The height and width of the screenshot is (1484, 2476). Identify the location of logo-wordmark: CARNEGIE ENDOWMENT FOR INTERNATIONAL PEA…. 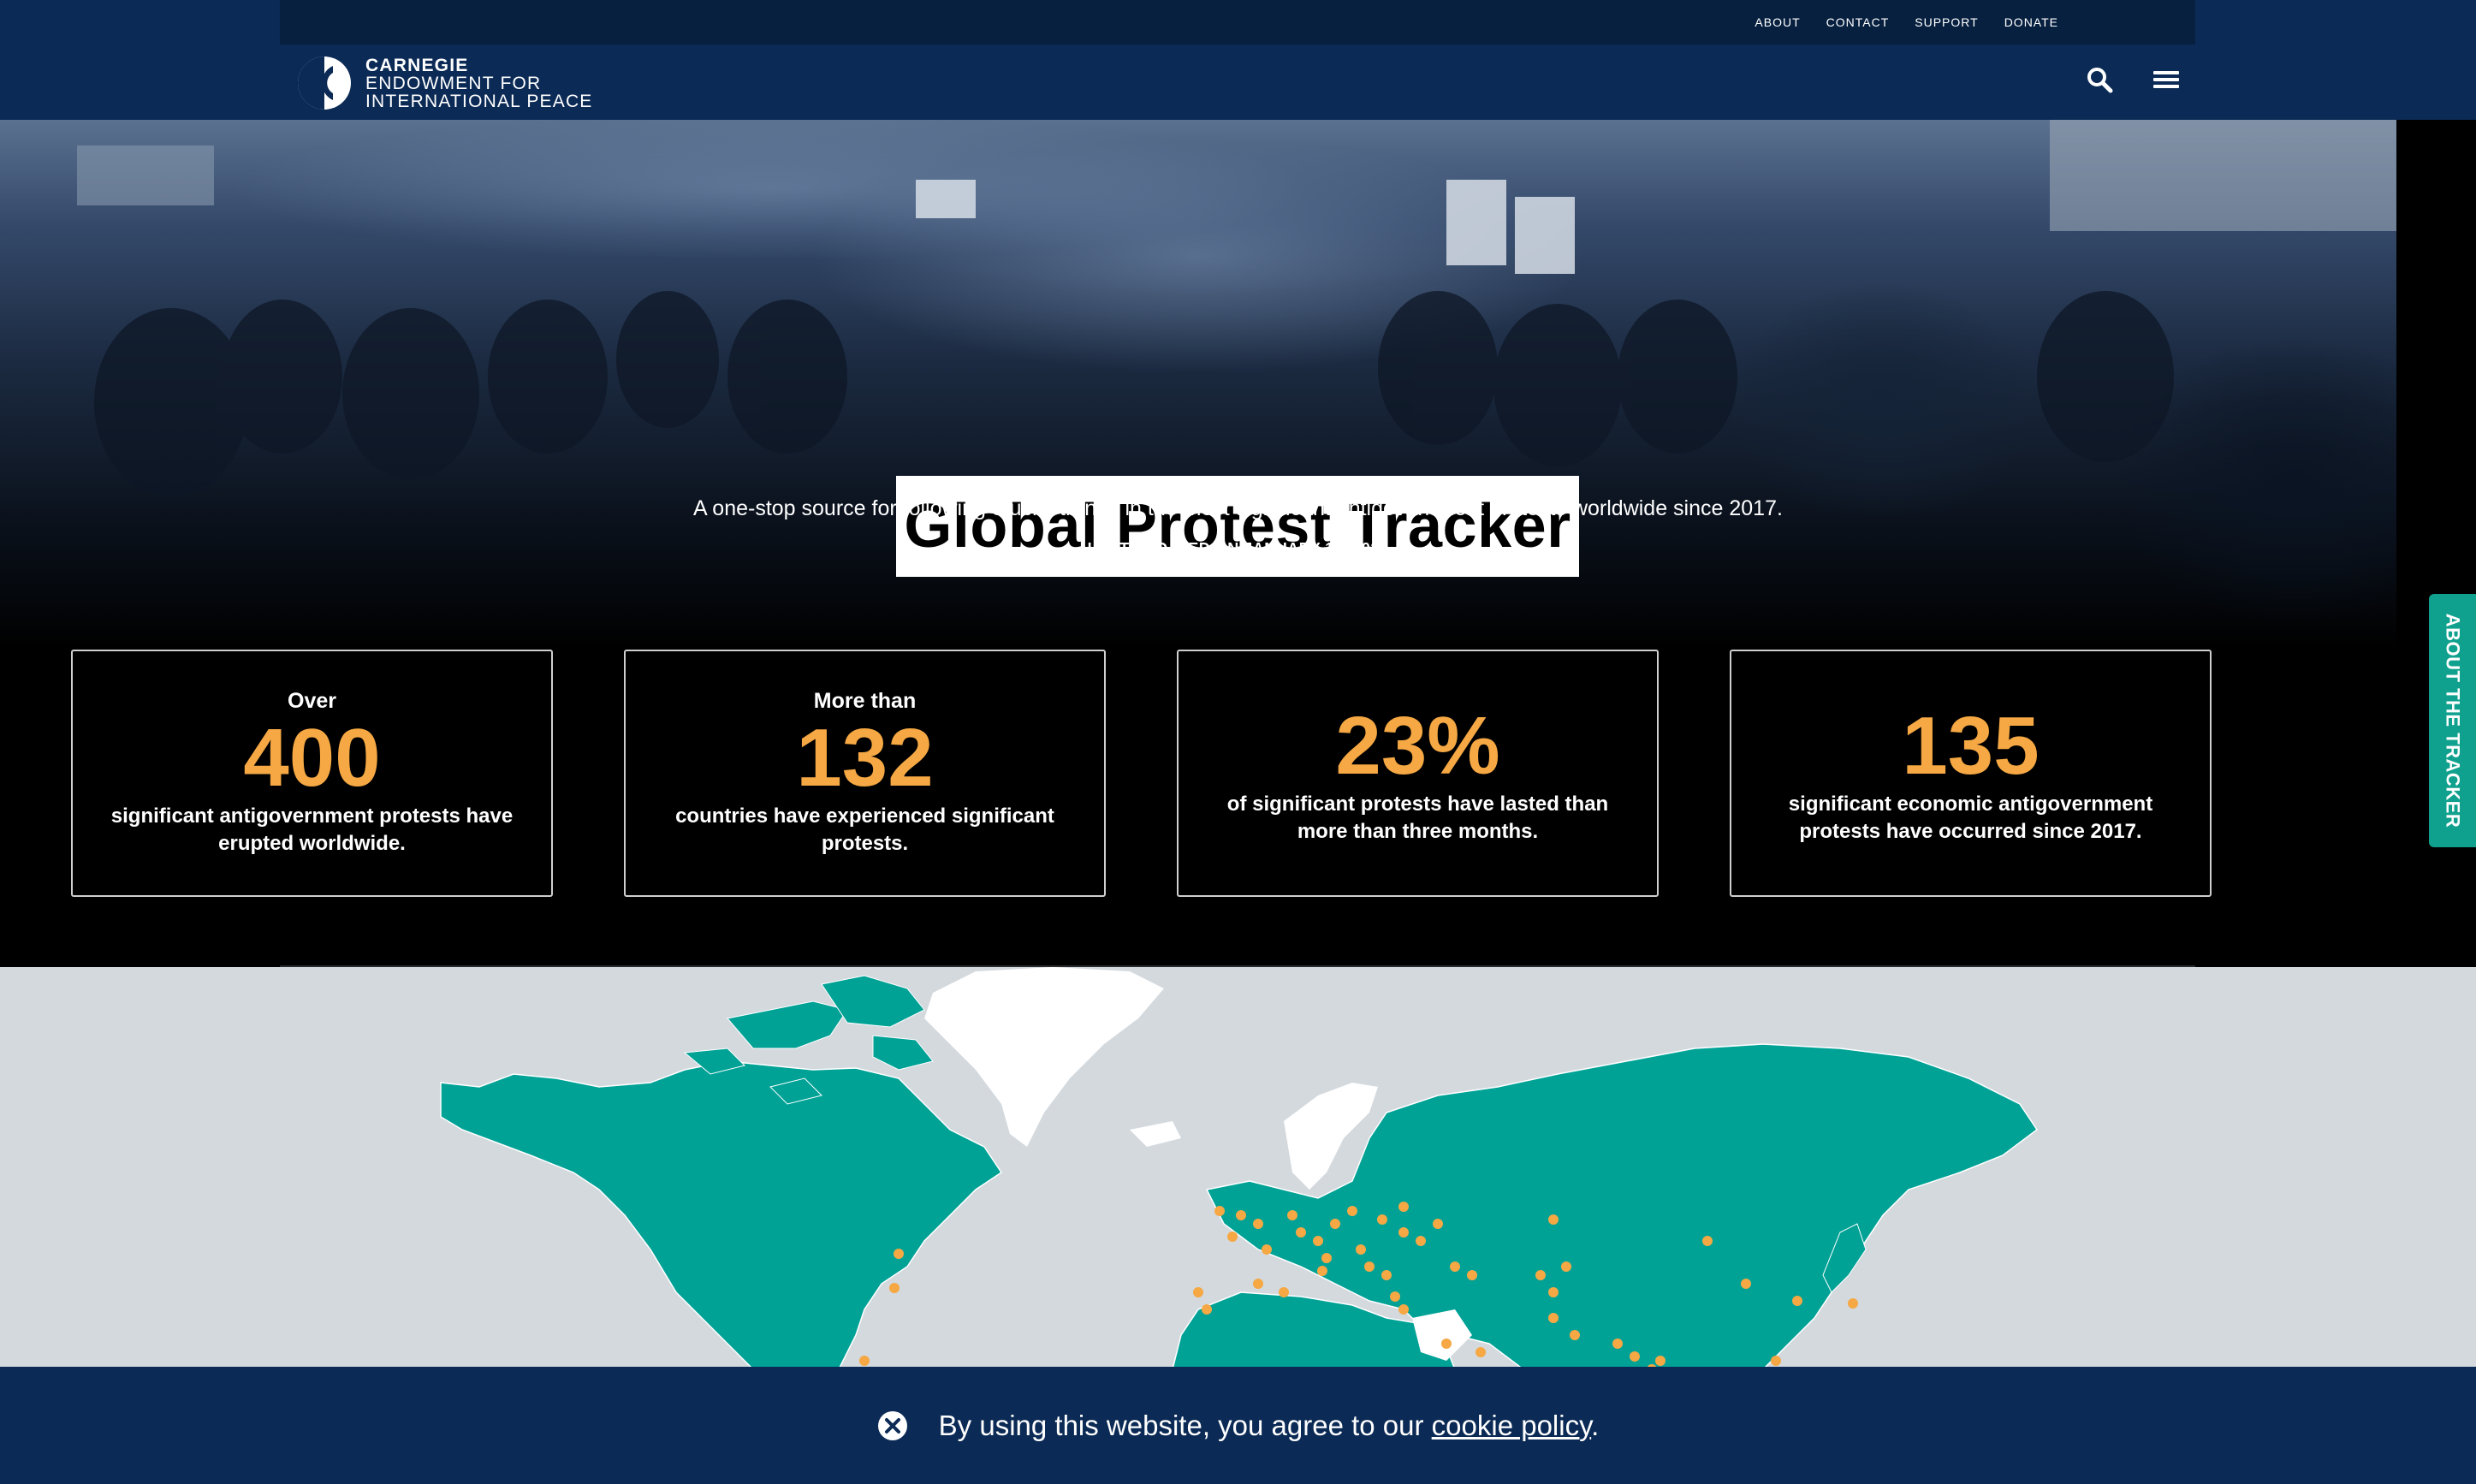
(479, 83).